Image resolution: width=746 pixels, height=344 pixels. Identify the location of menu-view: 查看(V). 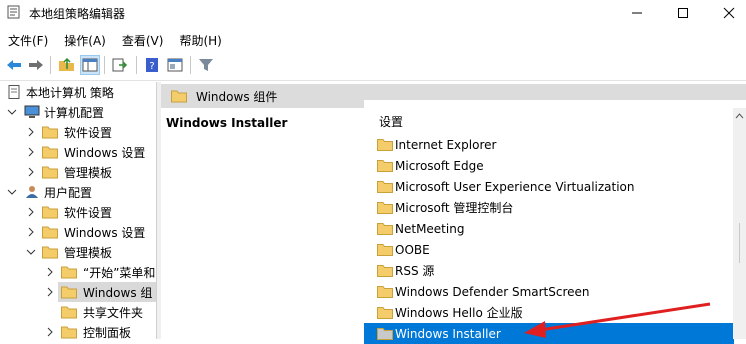
(143, 40).